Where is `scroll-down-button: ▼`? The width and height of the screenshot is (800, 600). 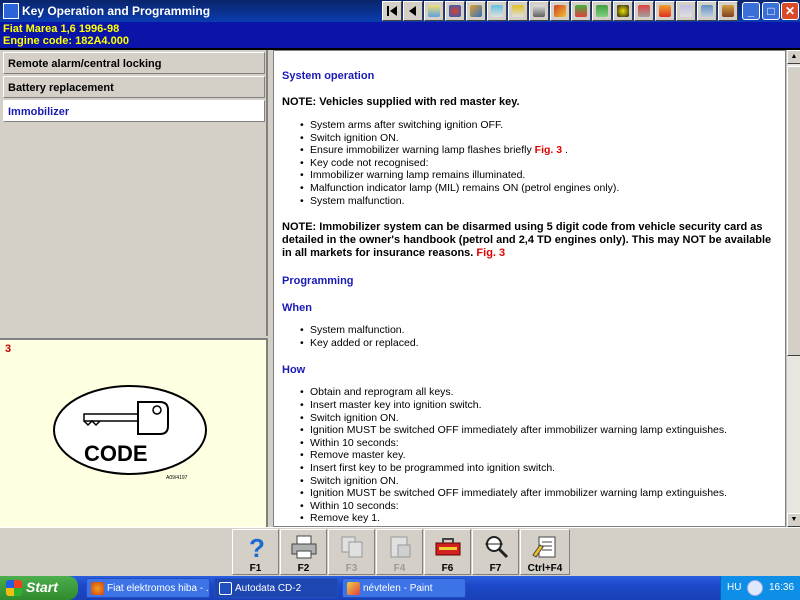 scroll-down-button: ▼ is located at coordinates (793, 520).